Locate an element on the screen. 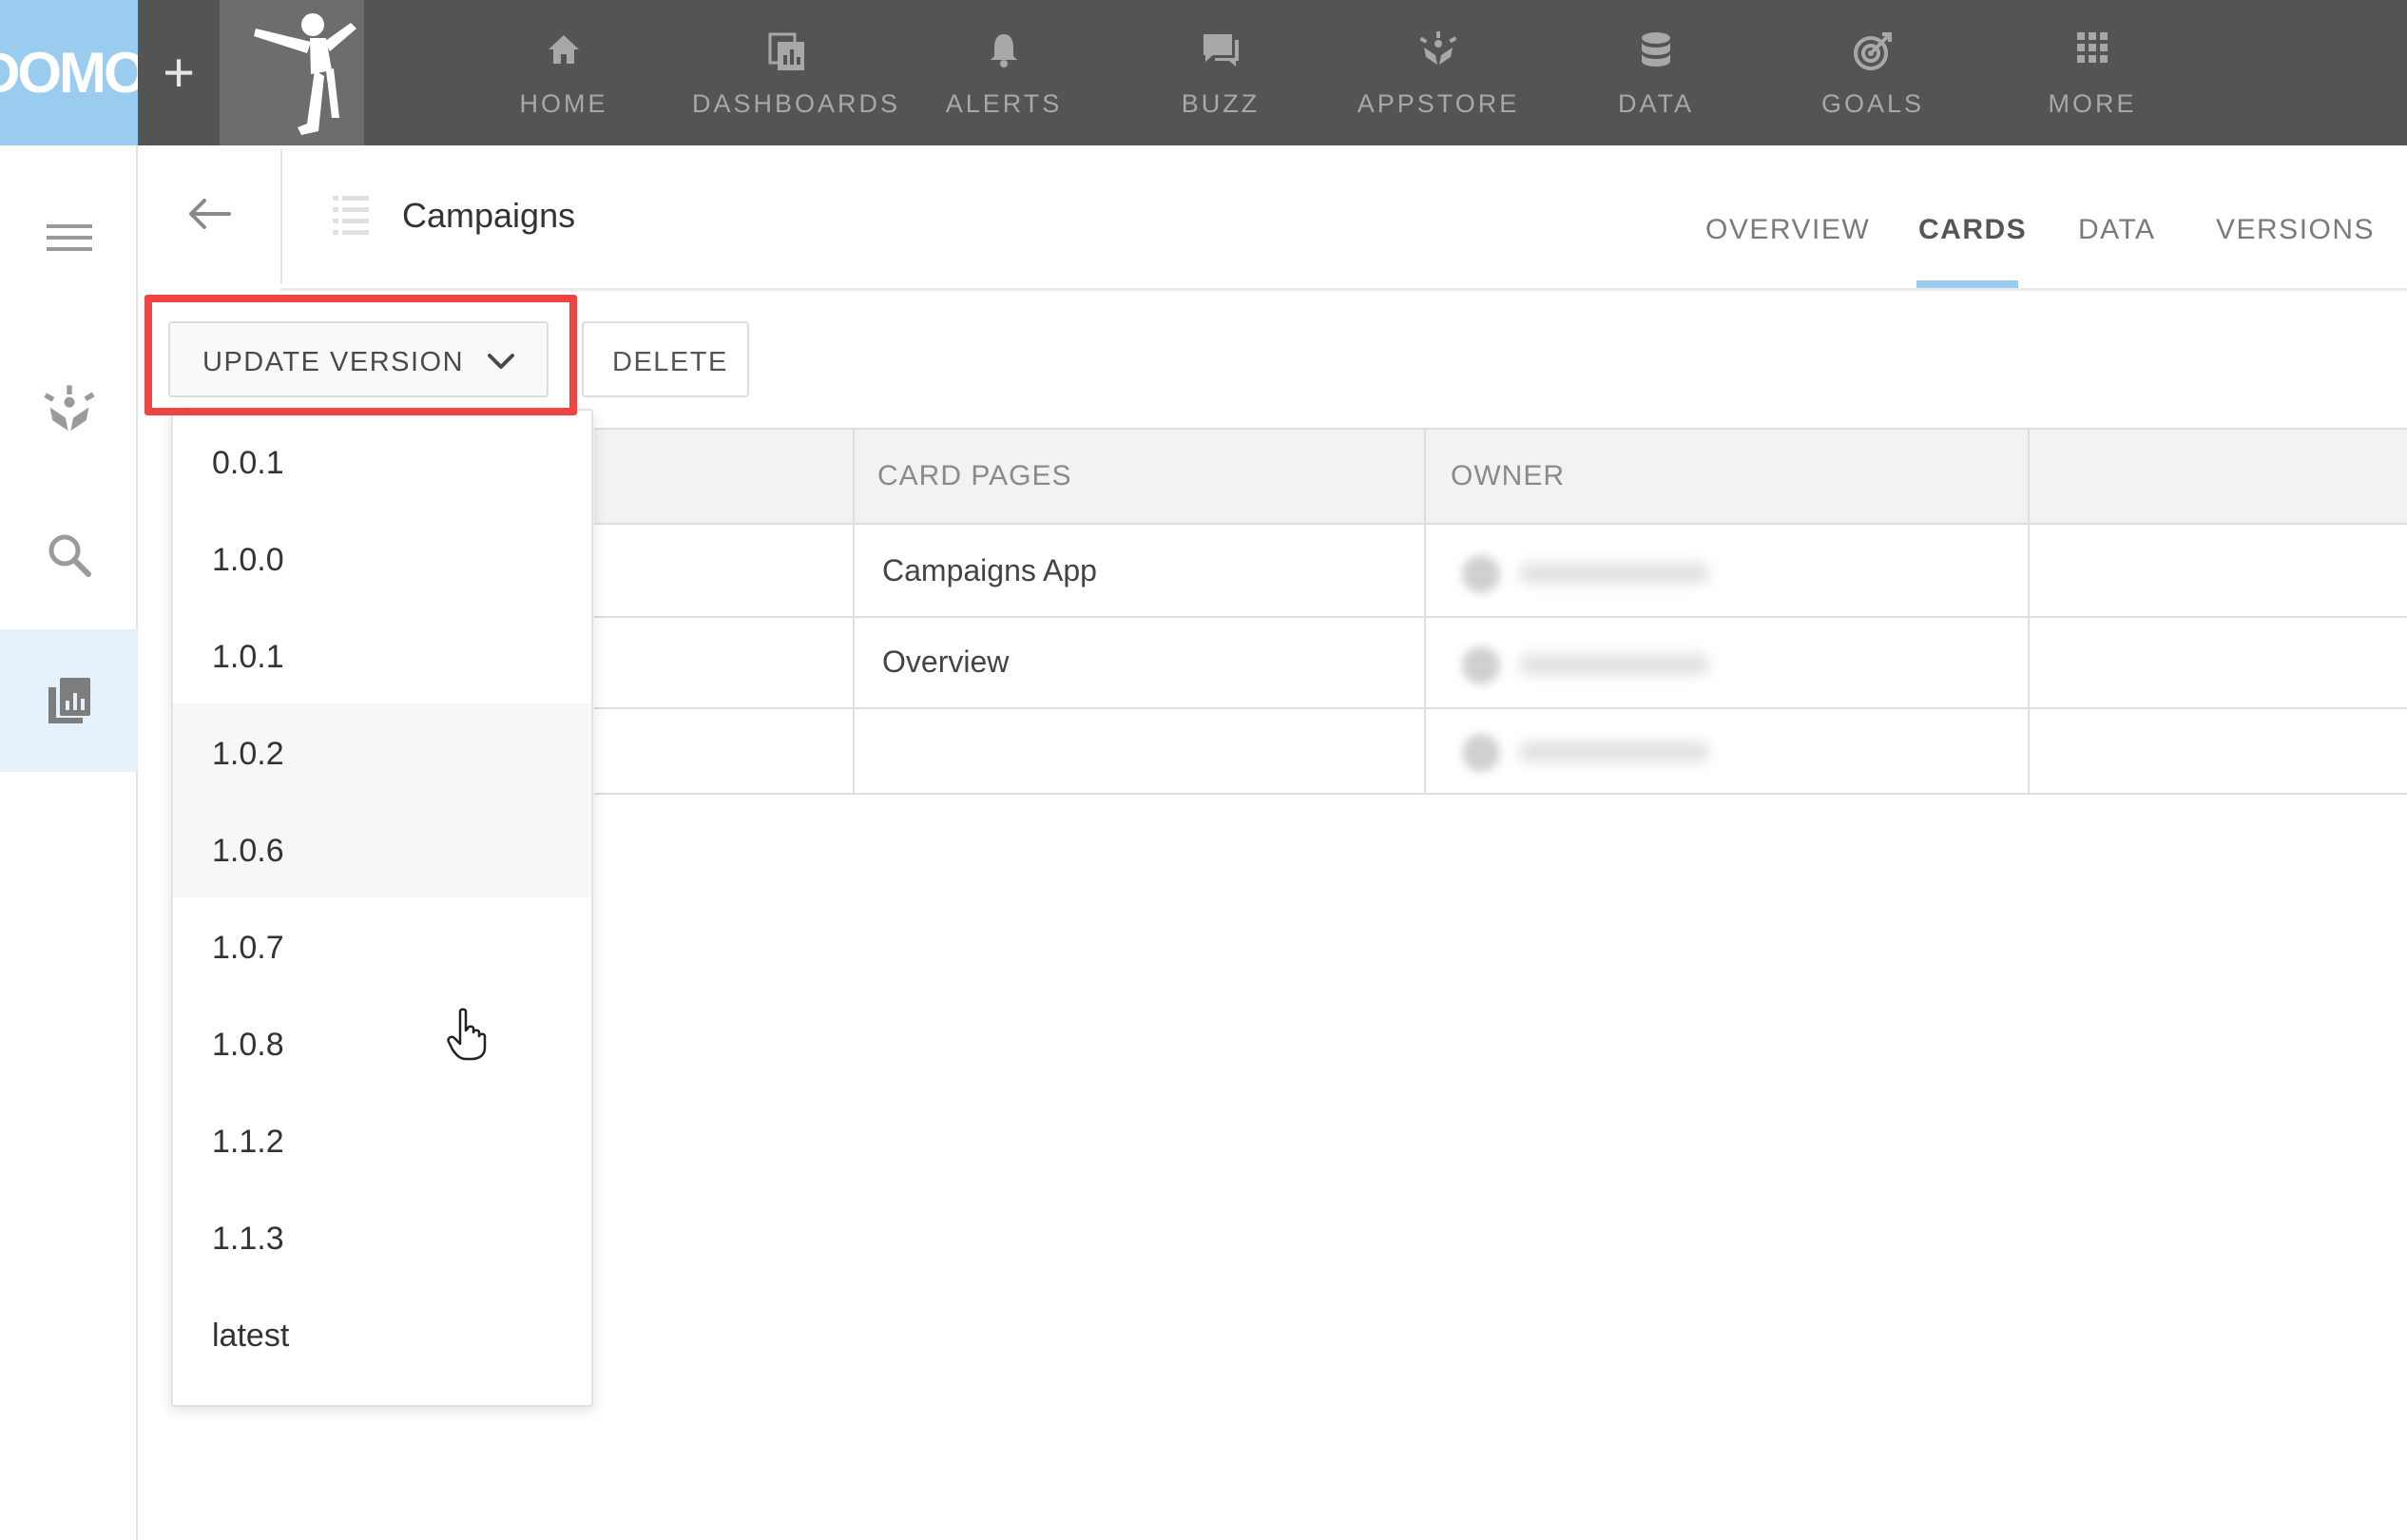  version-option-label: 0.0.1 is located at coordinates (248, 463).